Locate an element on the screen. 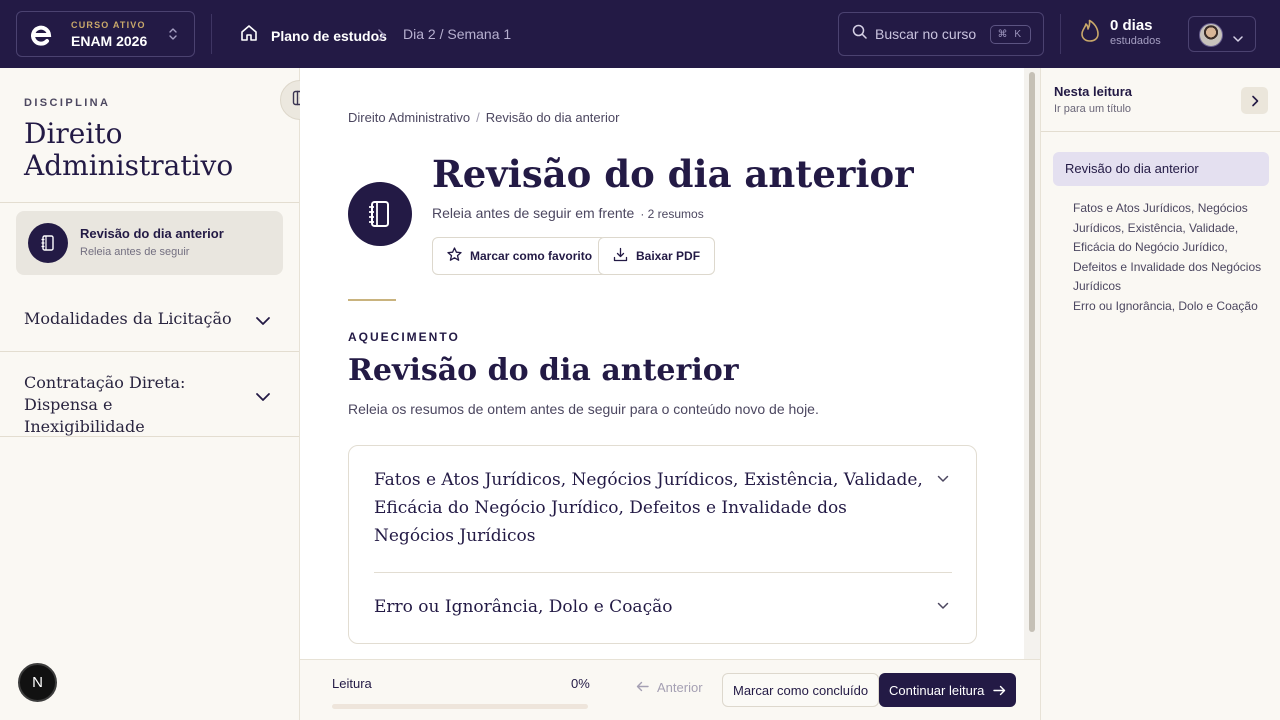  search-icon is located at coordinates (859, 34).